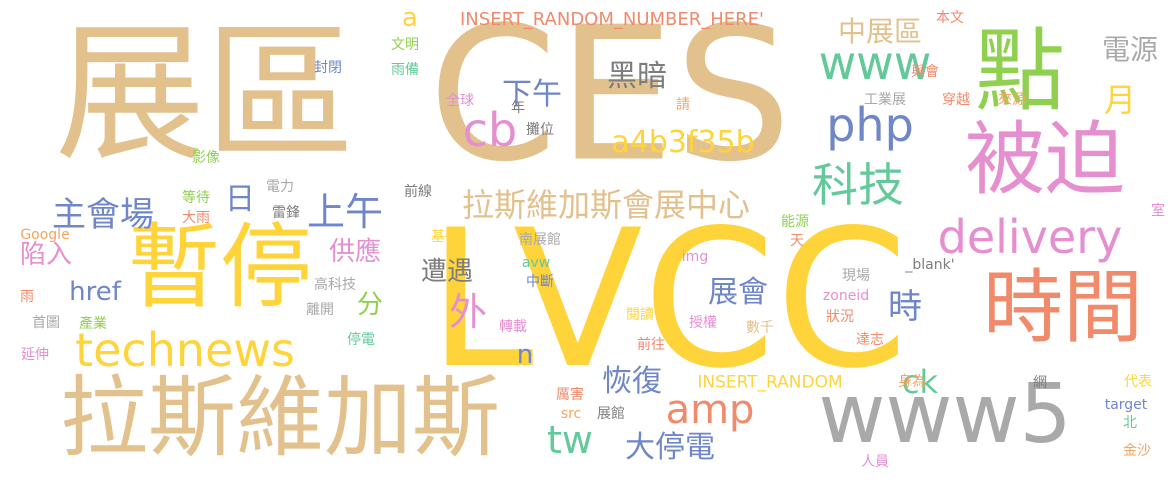 The height and width of the screenshot is (482, 1175). What do you see at coordinates (930, 265) in the screenshot?
I see `word-blank: _blank'` at bounding box center [930, 265].